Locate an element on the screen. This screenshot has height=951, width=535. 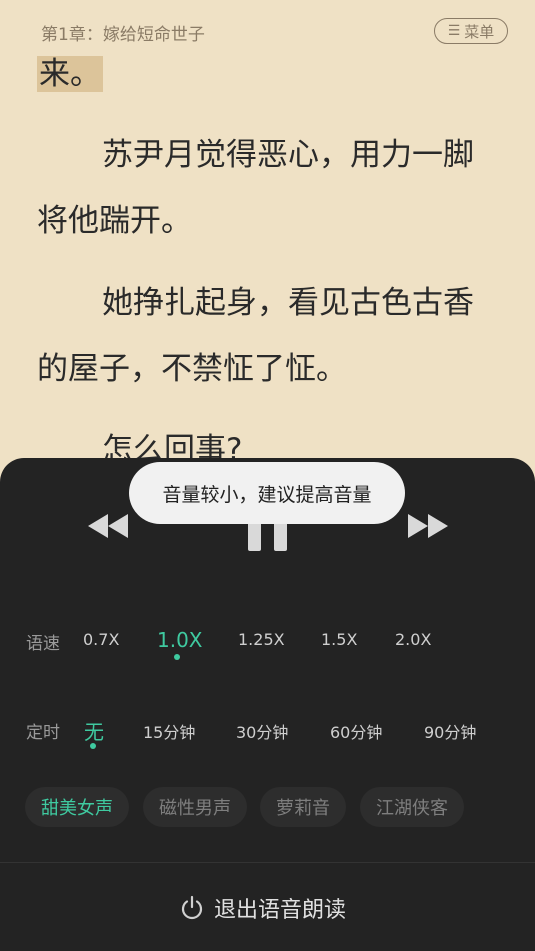
menu-button: ☰ 菜单 is located at coordinates (471, 31).